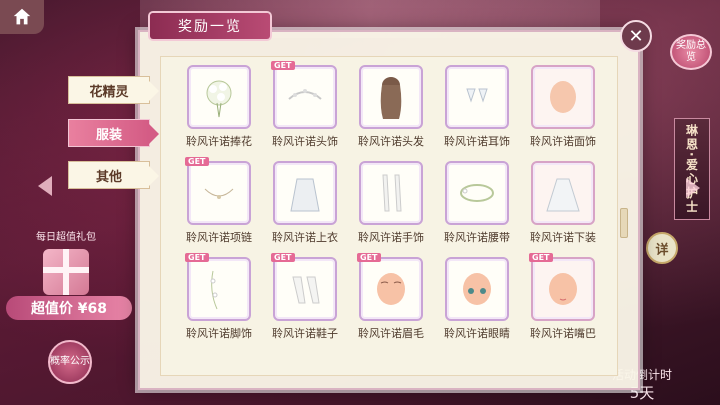 This screenshot has height=405, width=720. I want to click on reward-item: GET 聆风许诺头饰, so click(305, 106).